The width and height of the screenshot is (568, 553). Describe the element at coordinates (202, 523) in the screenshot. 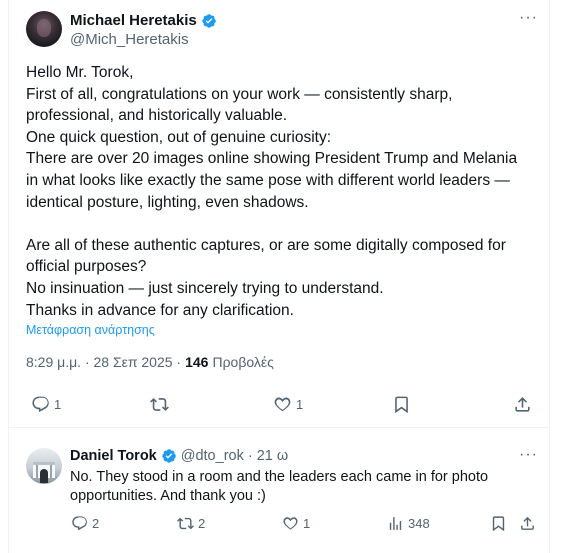

I see `repost-count: 2` at that location.